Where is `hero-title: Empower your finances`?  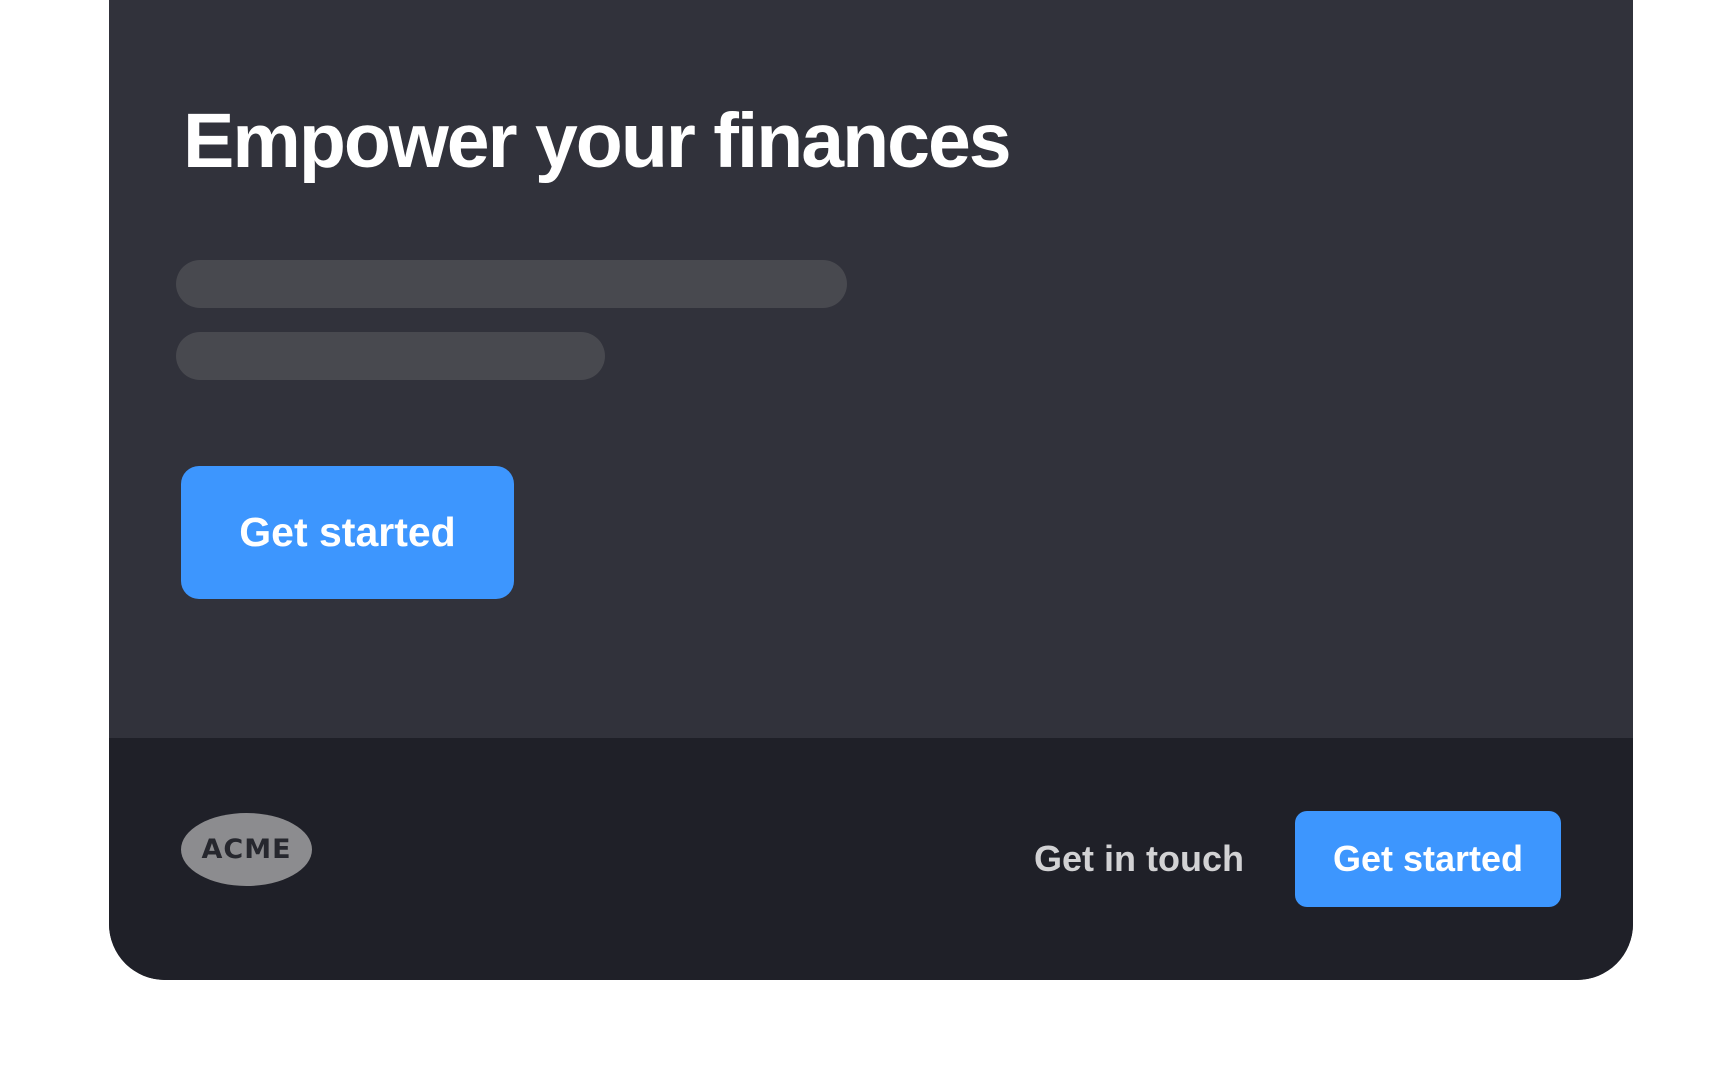
hero-title: Empower your finances is located at coordinates (597, 141).